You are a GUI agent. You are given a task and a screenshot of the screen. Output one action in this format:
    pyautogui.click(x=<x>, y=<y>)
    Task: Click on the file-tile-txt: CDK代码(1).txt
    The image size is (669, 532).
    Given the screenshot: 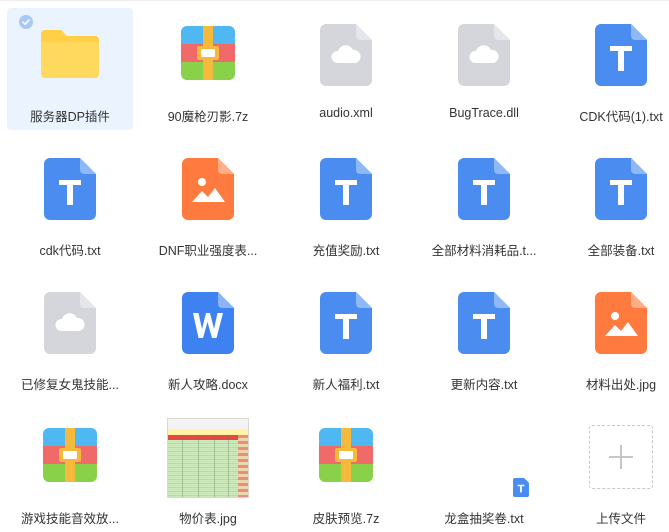 What is the action you would take?
    pyautogui.click(x=613, y=69)
    